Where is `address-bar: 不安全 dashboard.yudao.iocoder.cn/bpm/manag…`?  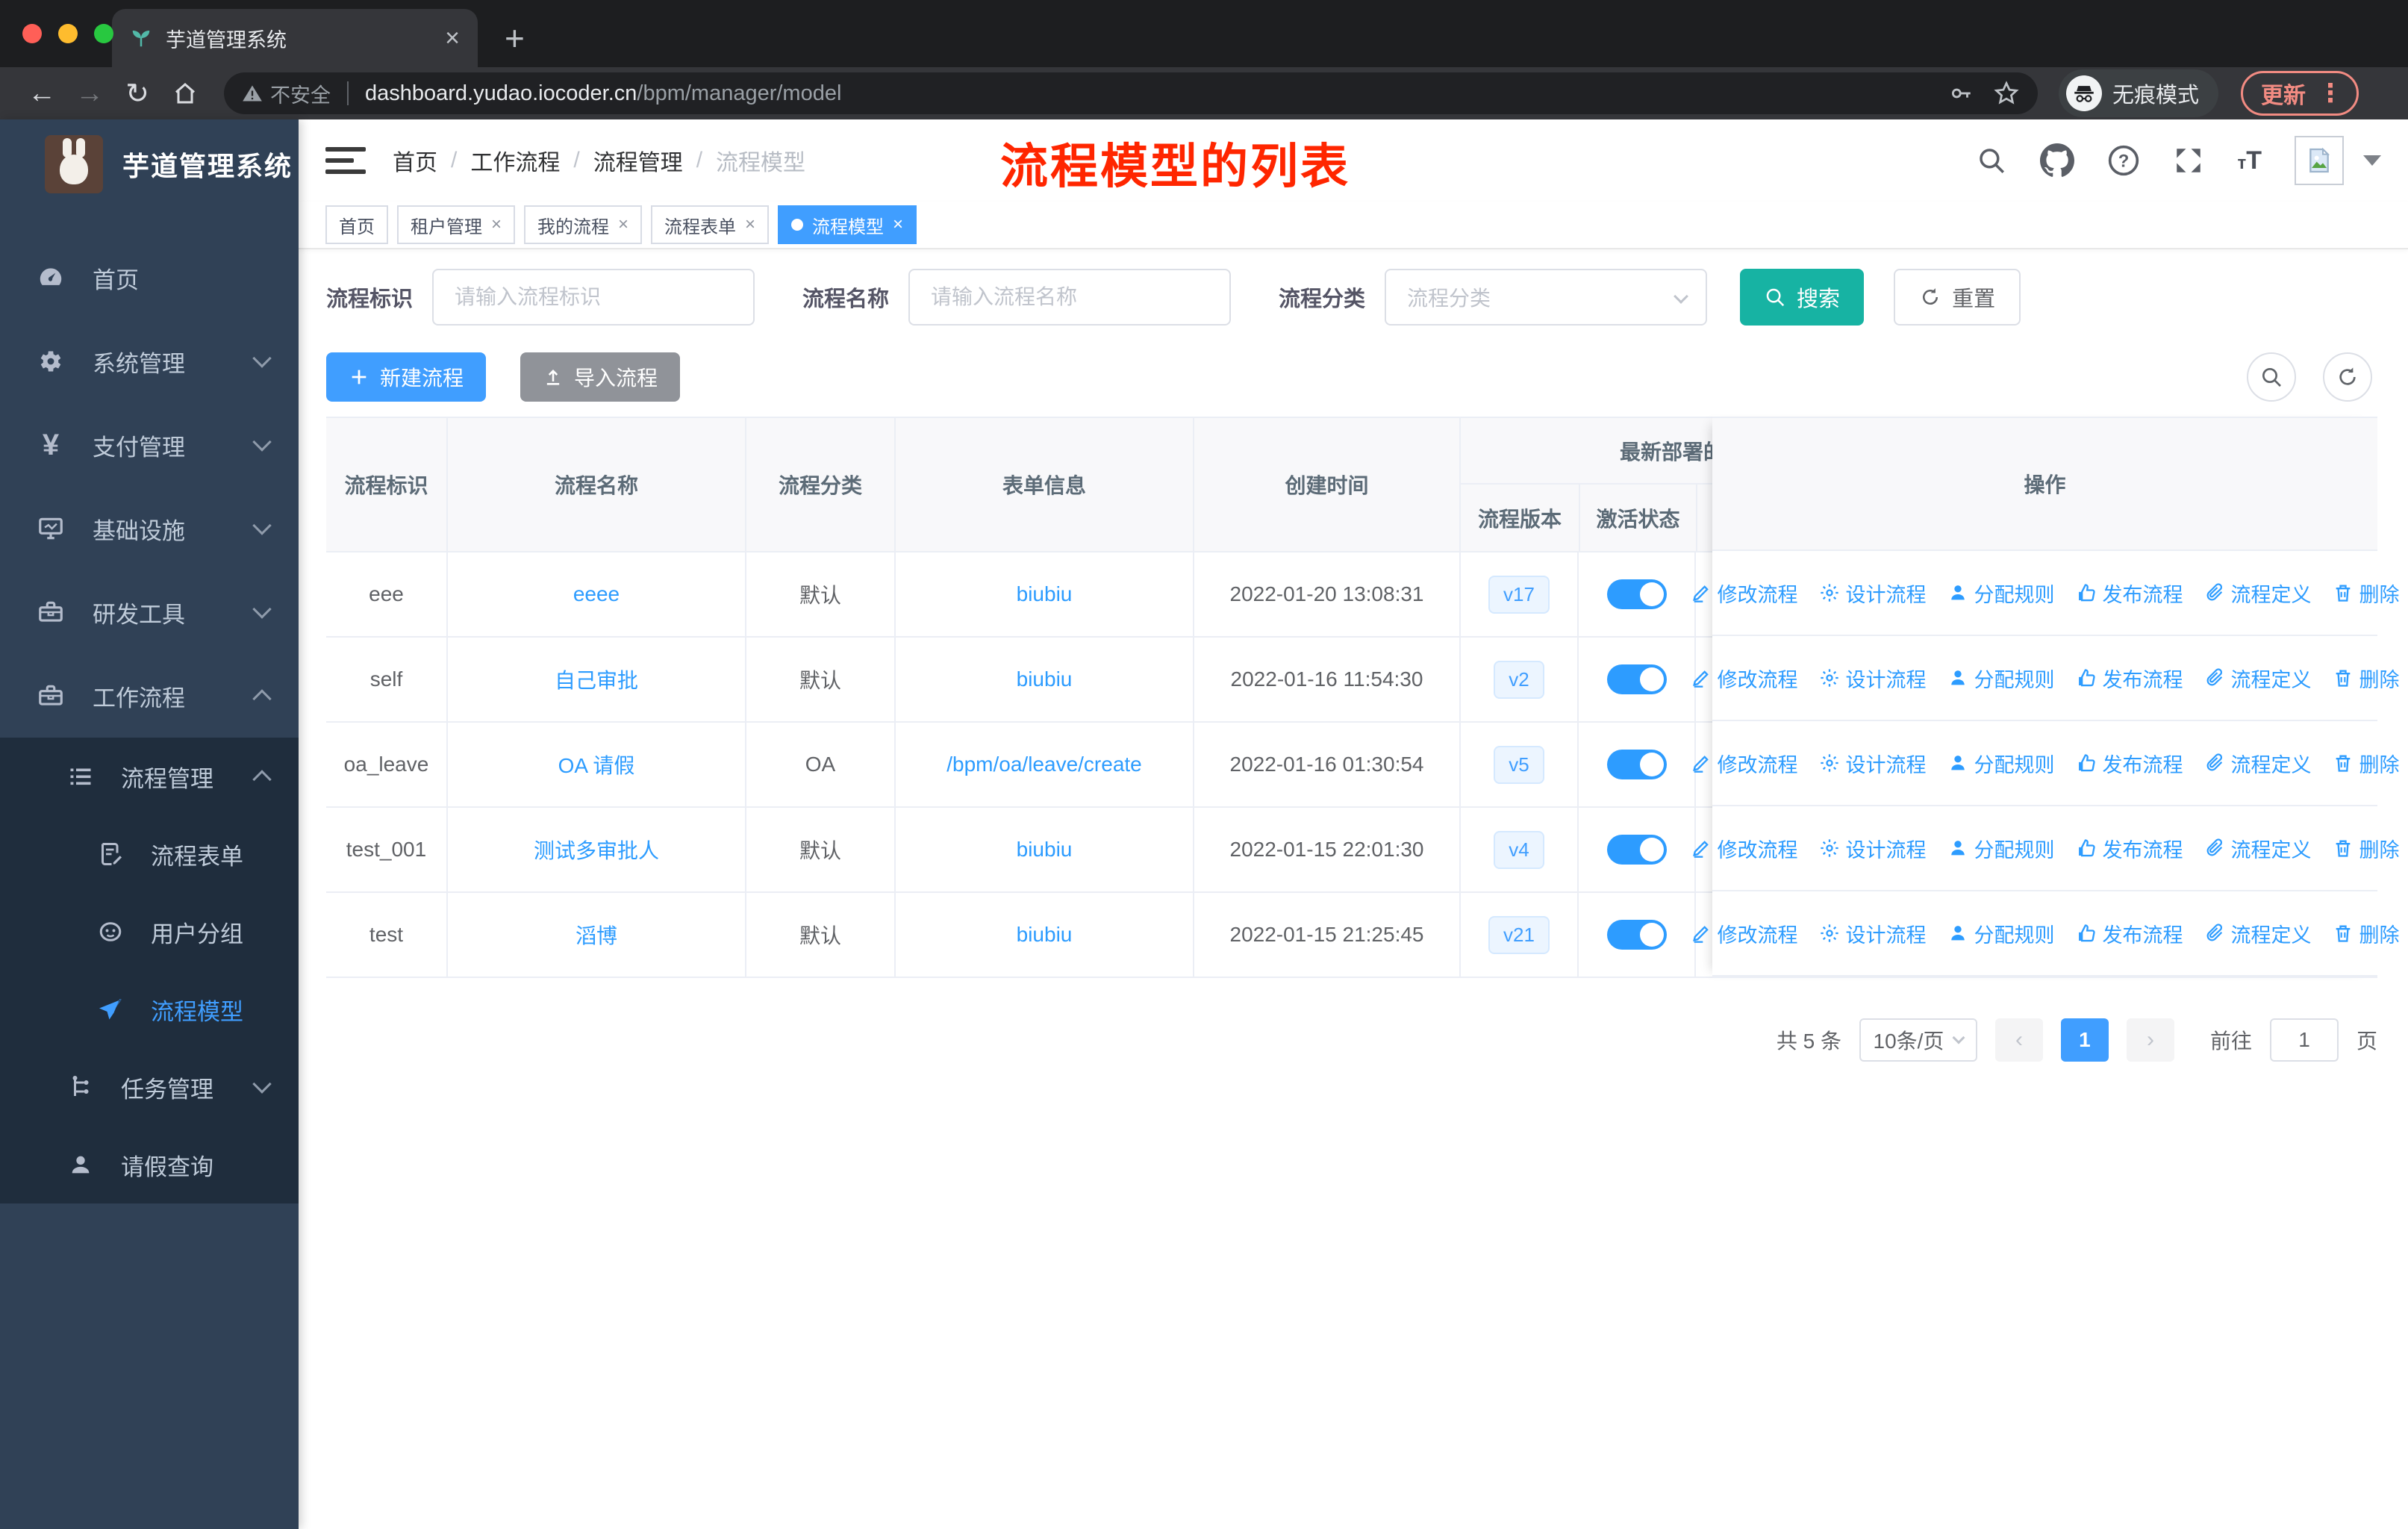
address-bar: 不安全 dashboard.yudao.iocoder.cn/bpm/manag… is located at coordinates (1131, 93).